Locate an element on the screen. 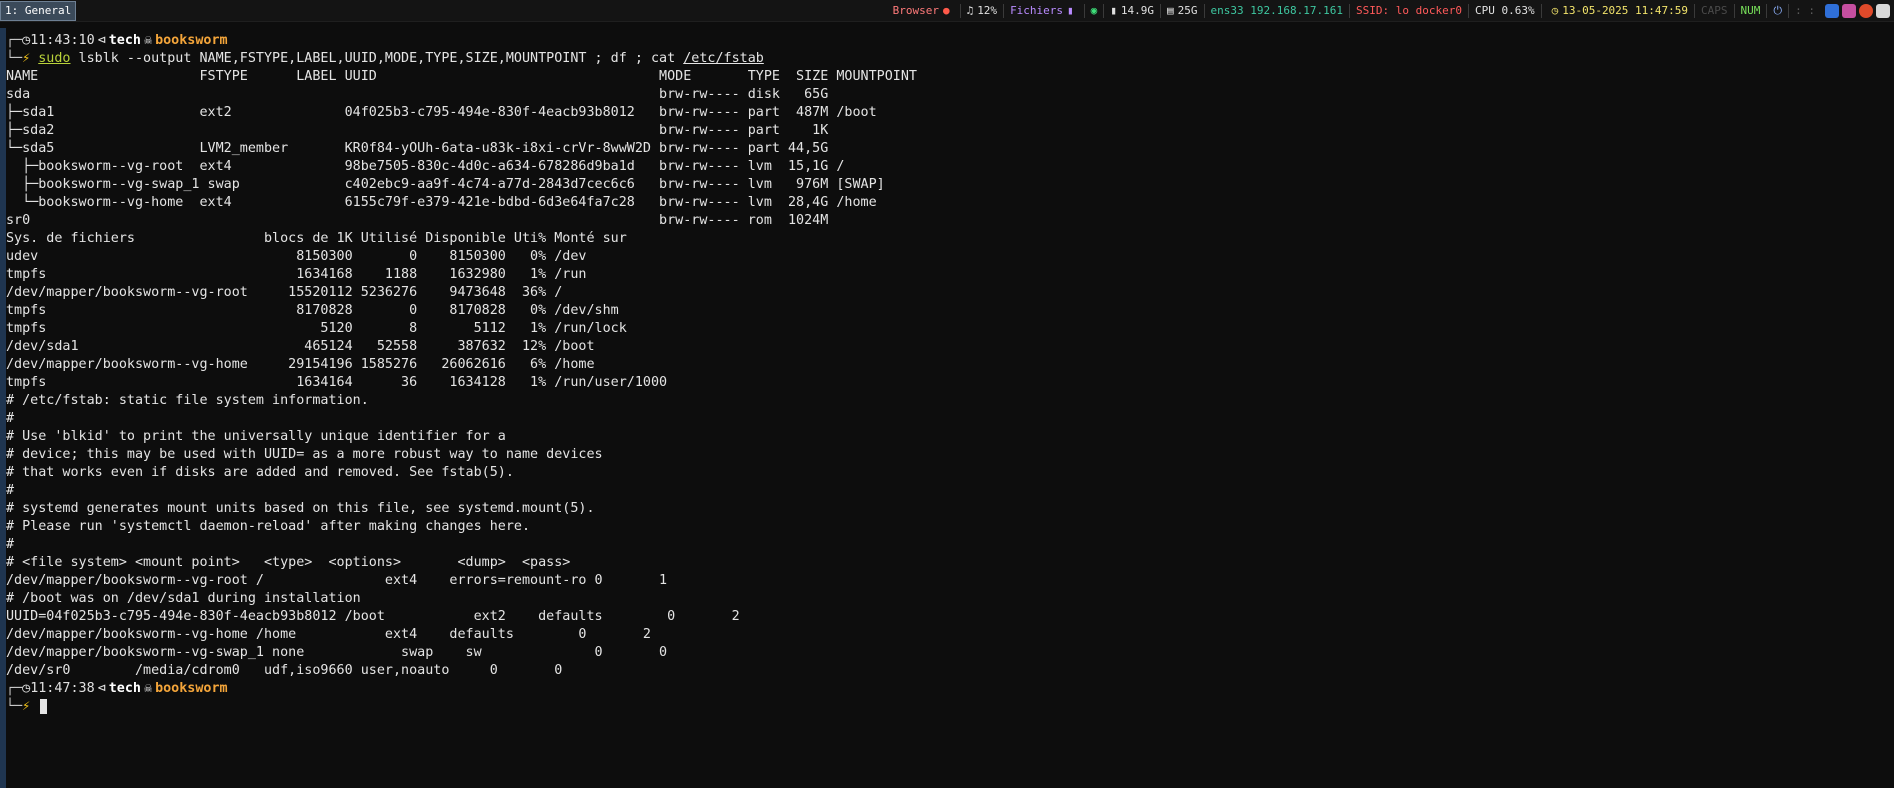 The width and height of the screenshot is (1894, 788). workspace-button: 1: General is located at coordinates (38, 11).